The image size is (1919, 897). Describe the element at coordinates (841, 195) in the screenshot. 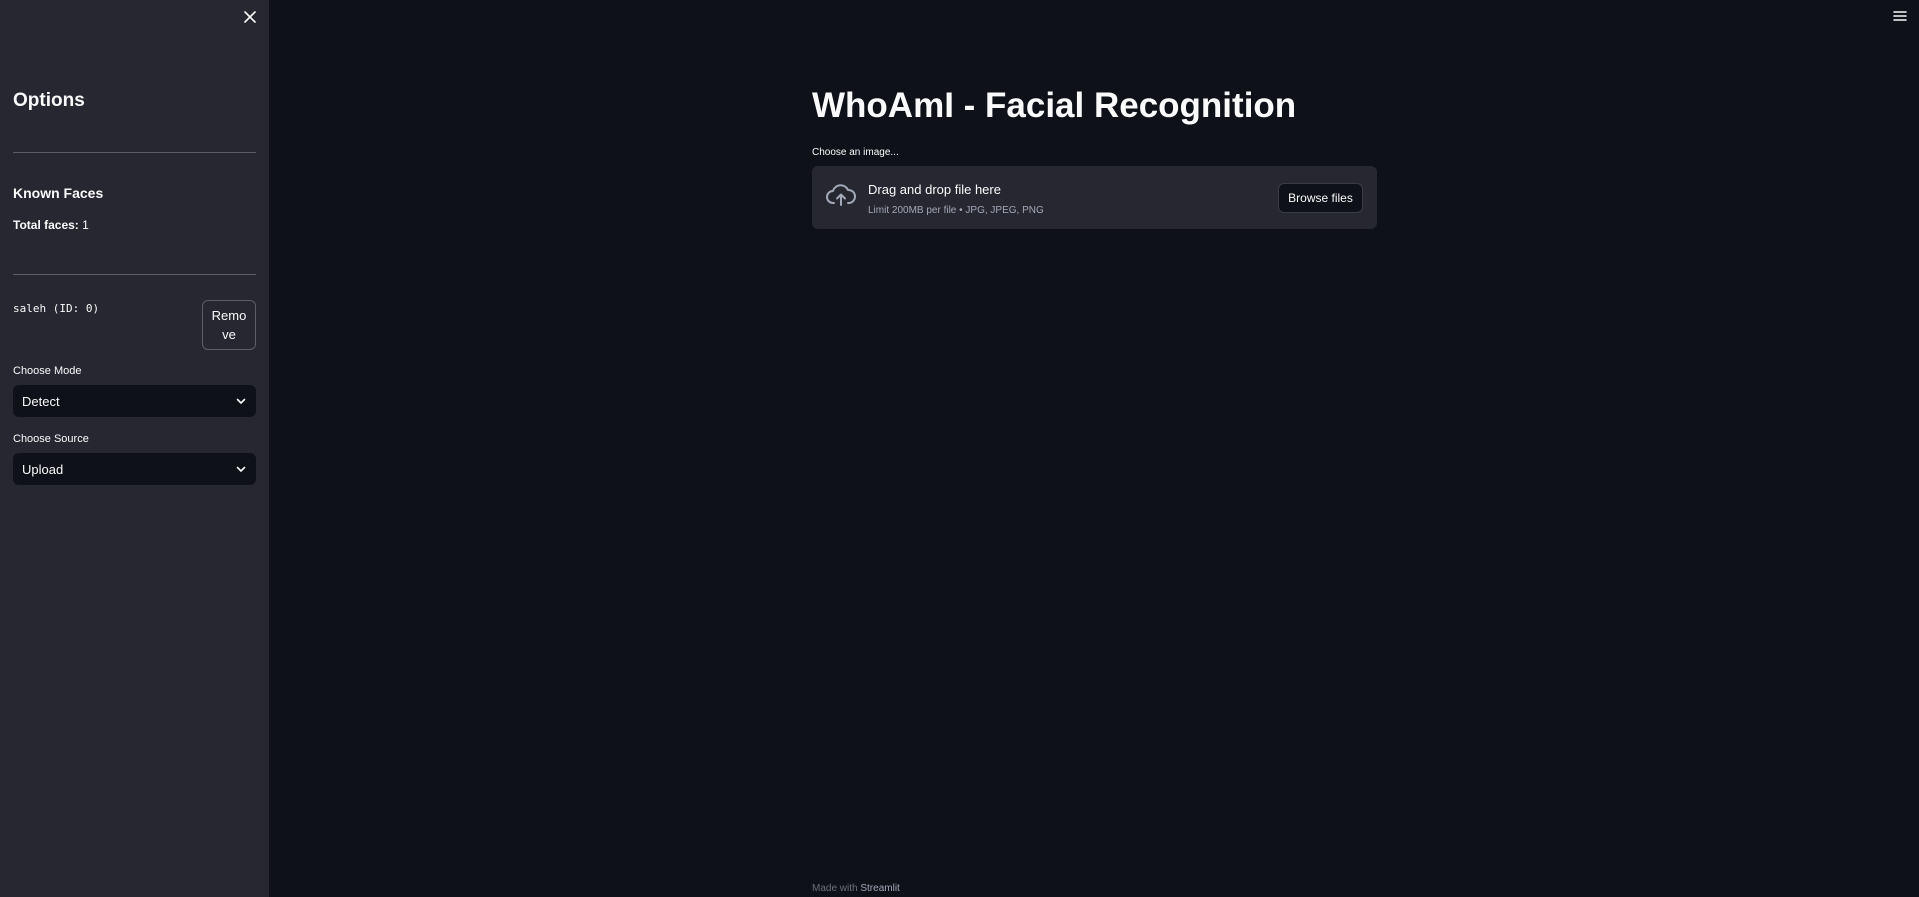

I see `cloud-upload-icon` at that location.